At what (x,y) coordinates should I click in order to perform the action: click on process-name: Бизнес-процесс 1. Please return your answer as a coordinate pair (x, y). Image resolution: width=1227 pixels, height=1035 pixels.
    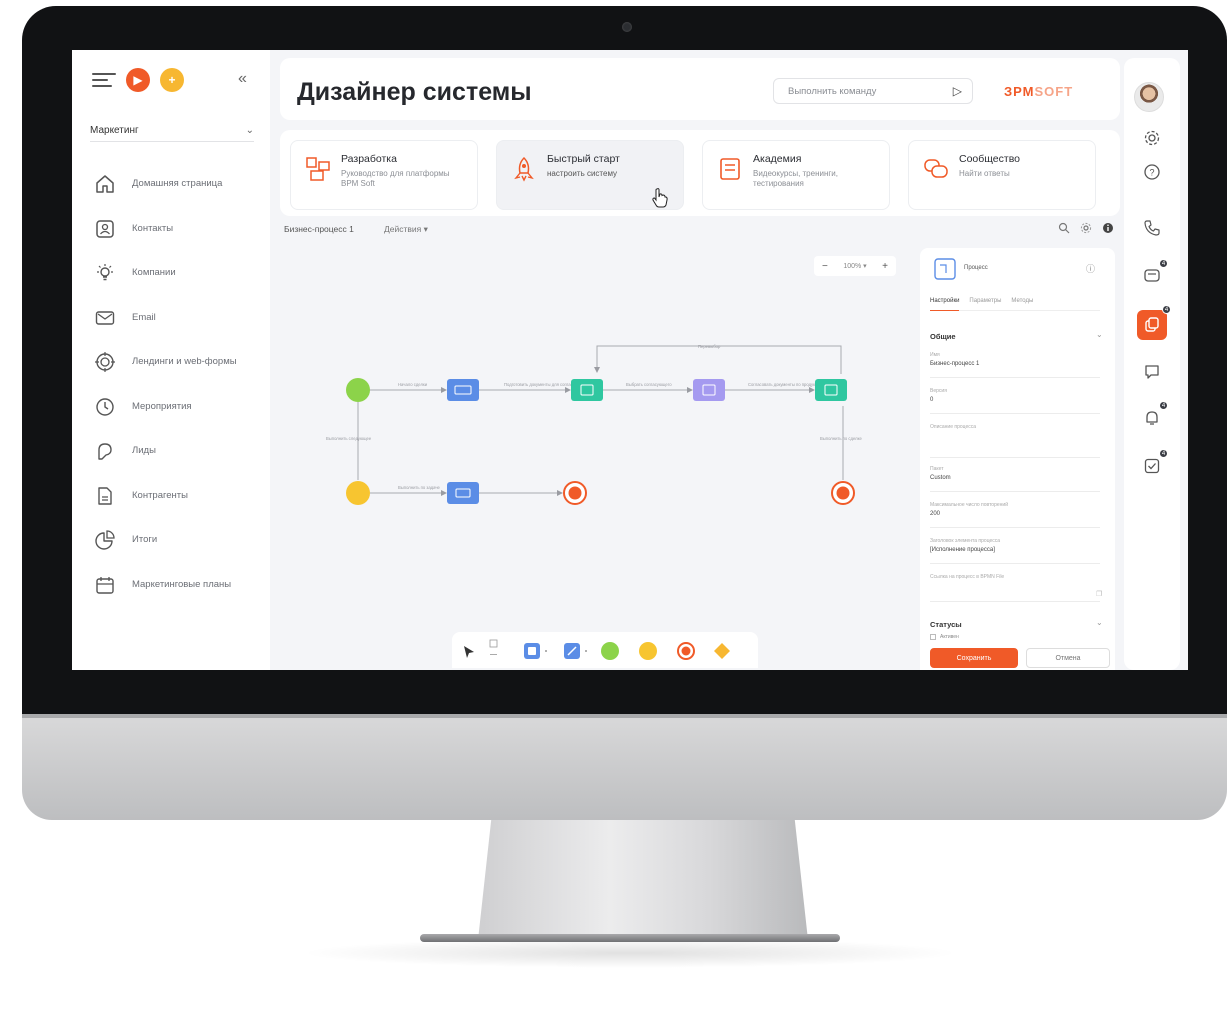
    Looking at the image, I should click on (319, 229).